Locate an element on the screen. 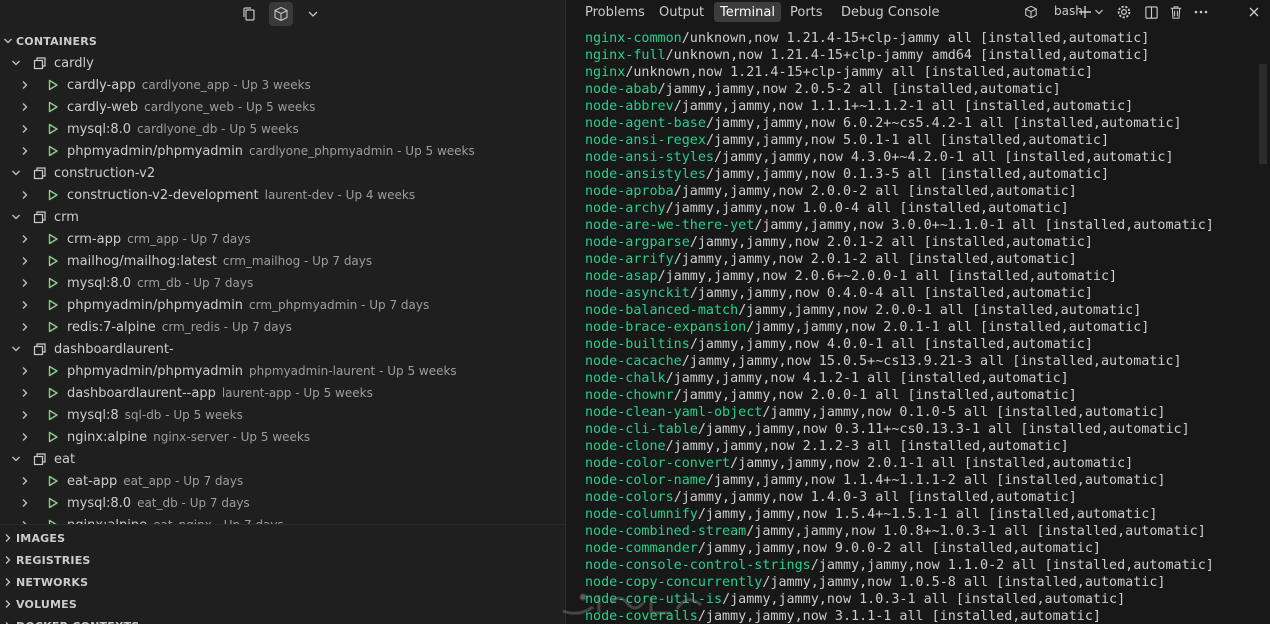 The width and height of the screenshot is (1270, 624). close-icon is located at coordinates (1254, 12).